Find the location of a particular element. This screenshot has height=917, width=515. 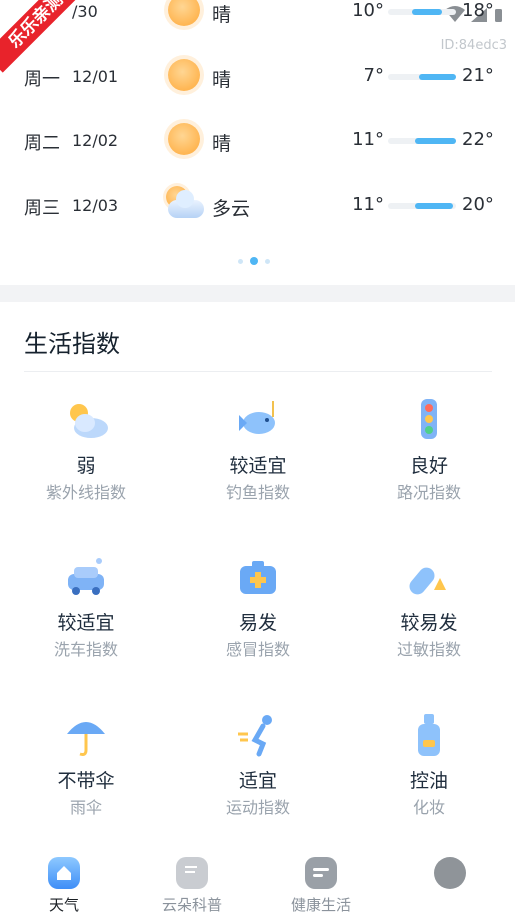

umbrella-icon is located at coordinates (86, 735).